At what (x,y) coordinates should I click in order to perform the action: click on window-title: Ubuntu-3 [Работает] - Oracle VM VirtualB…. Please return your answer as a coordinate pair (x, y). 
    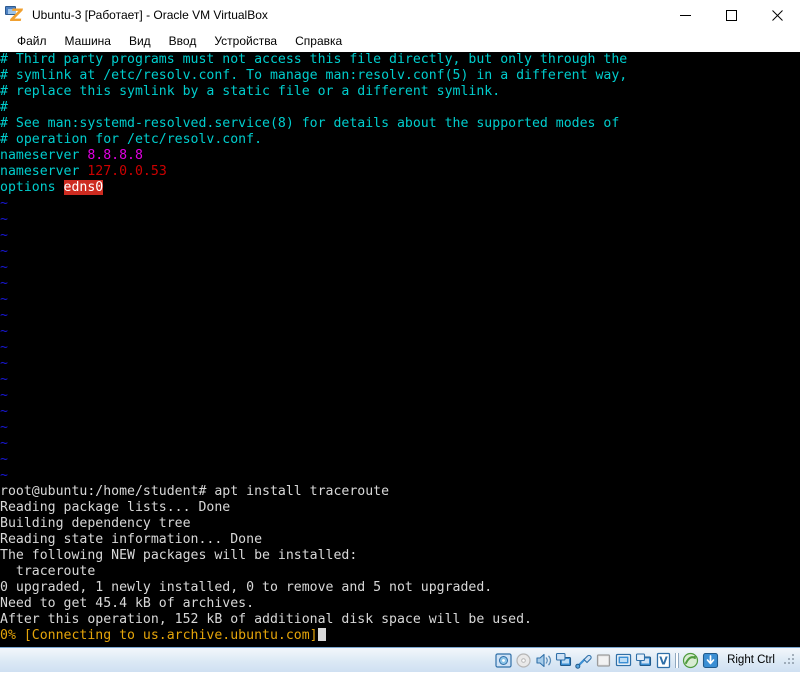
    Looking at the image, I should click on (150, 15).